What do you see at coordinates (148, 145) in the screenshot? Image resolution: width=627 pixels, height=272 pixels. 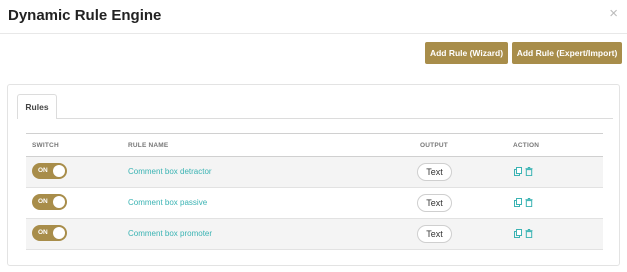 I see `column-header-rule-name: RULE NAME` at bounding box center [148, 145].